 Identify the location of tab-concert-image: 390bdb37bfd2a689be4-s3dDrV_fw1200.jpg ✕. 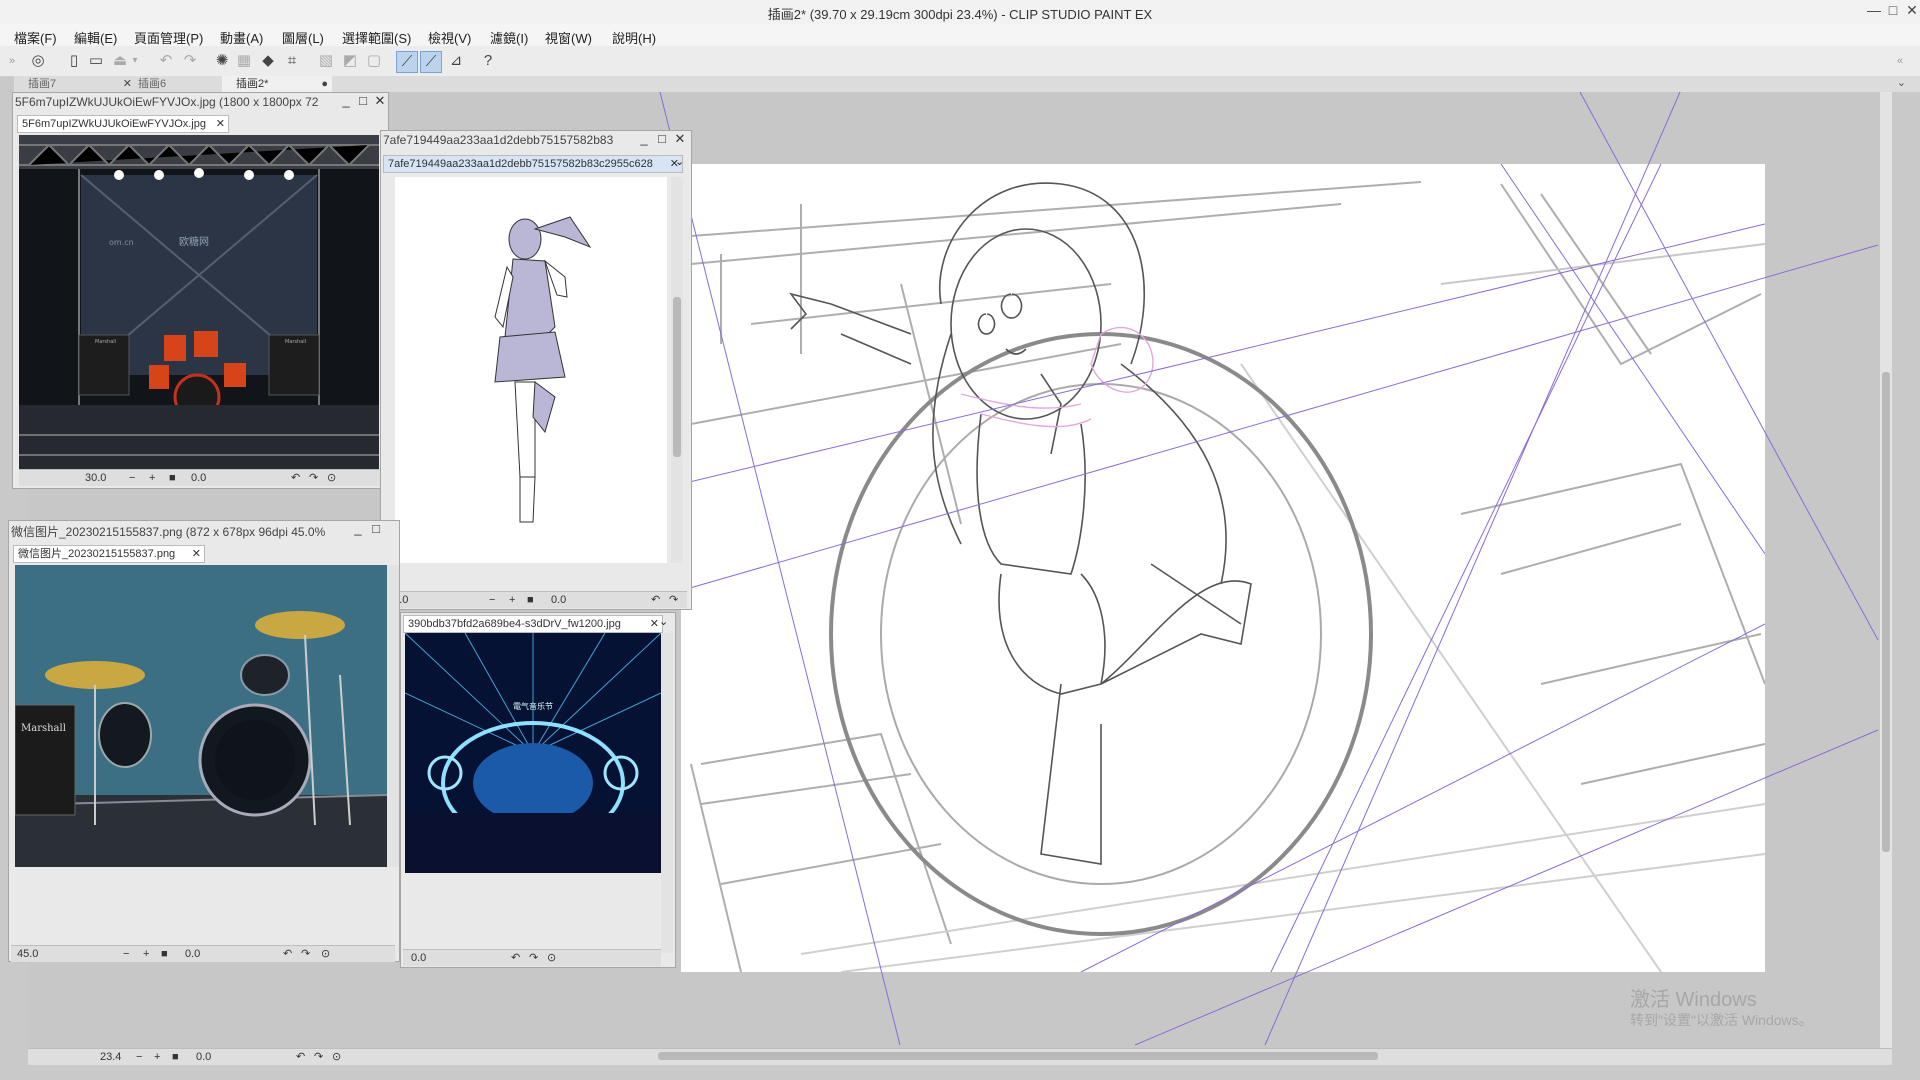
(533, 624).